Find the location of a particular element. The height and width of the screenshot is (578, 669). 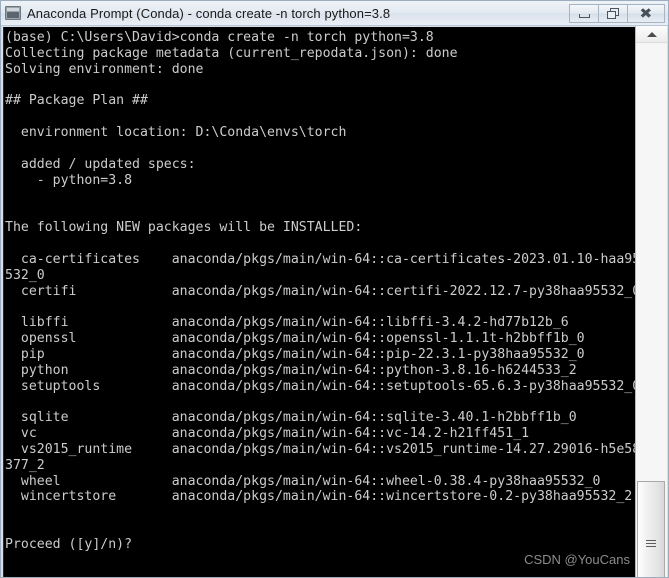

minimize-button is located at coordinates (583, 13).